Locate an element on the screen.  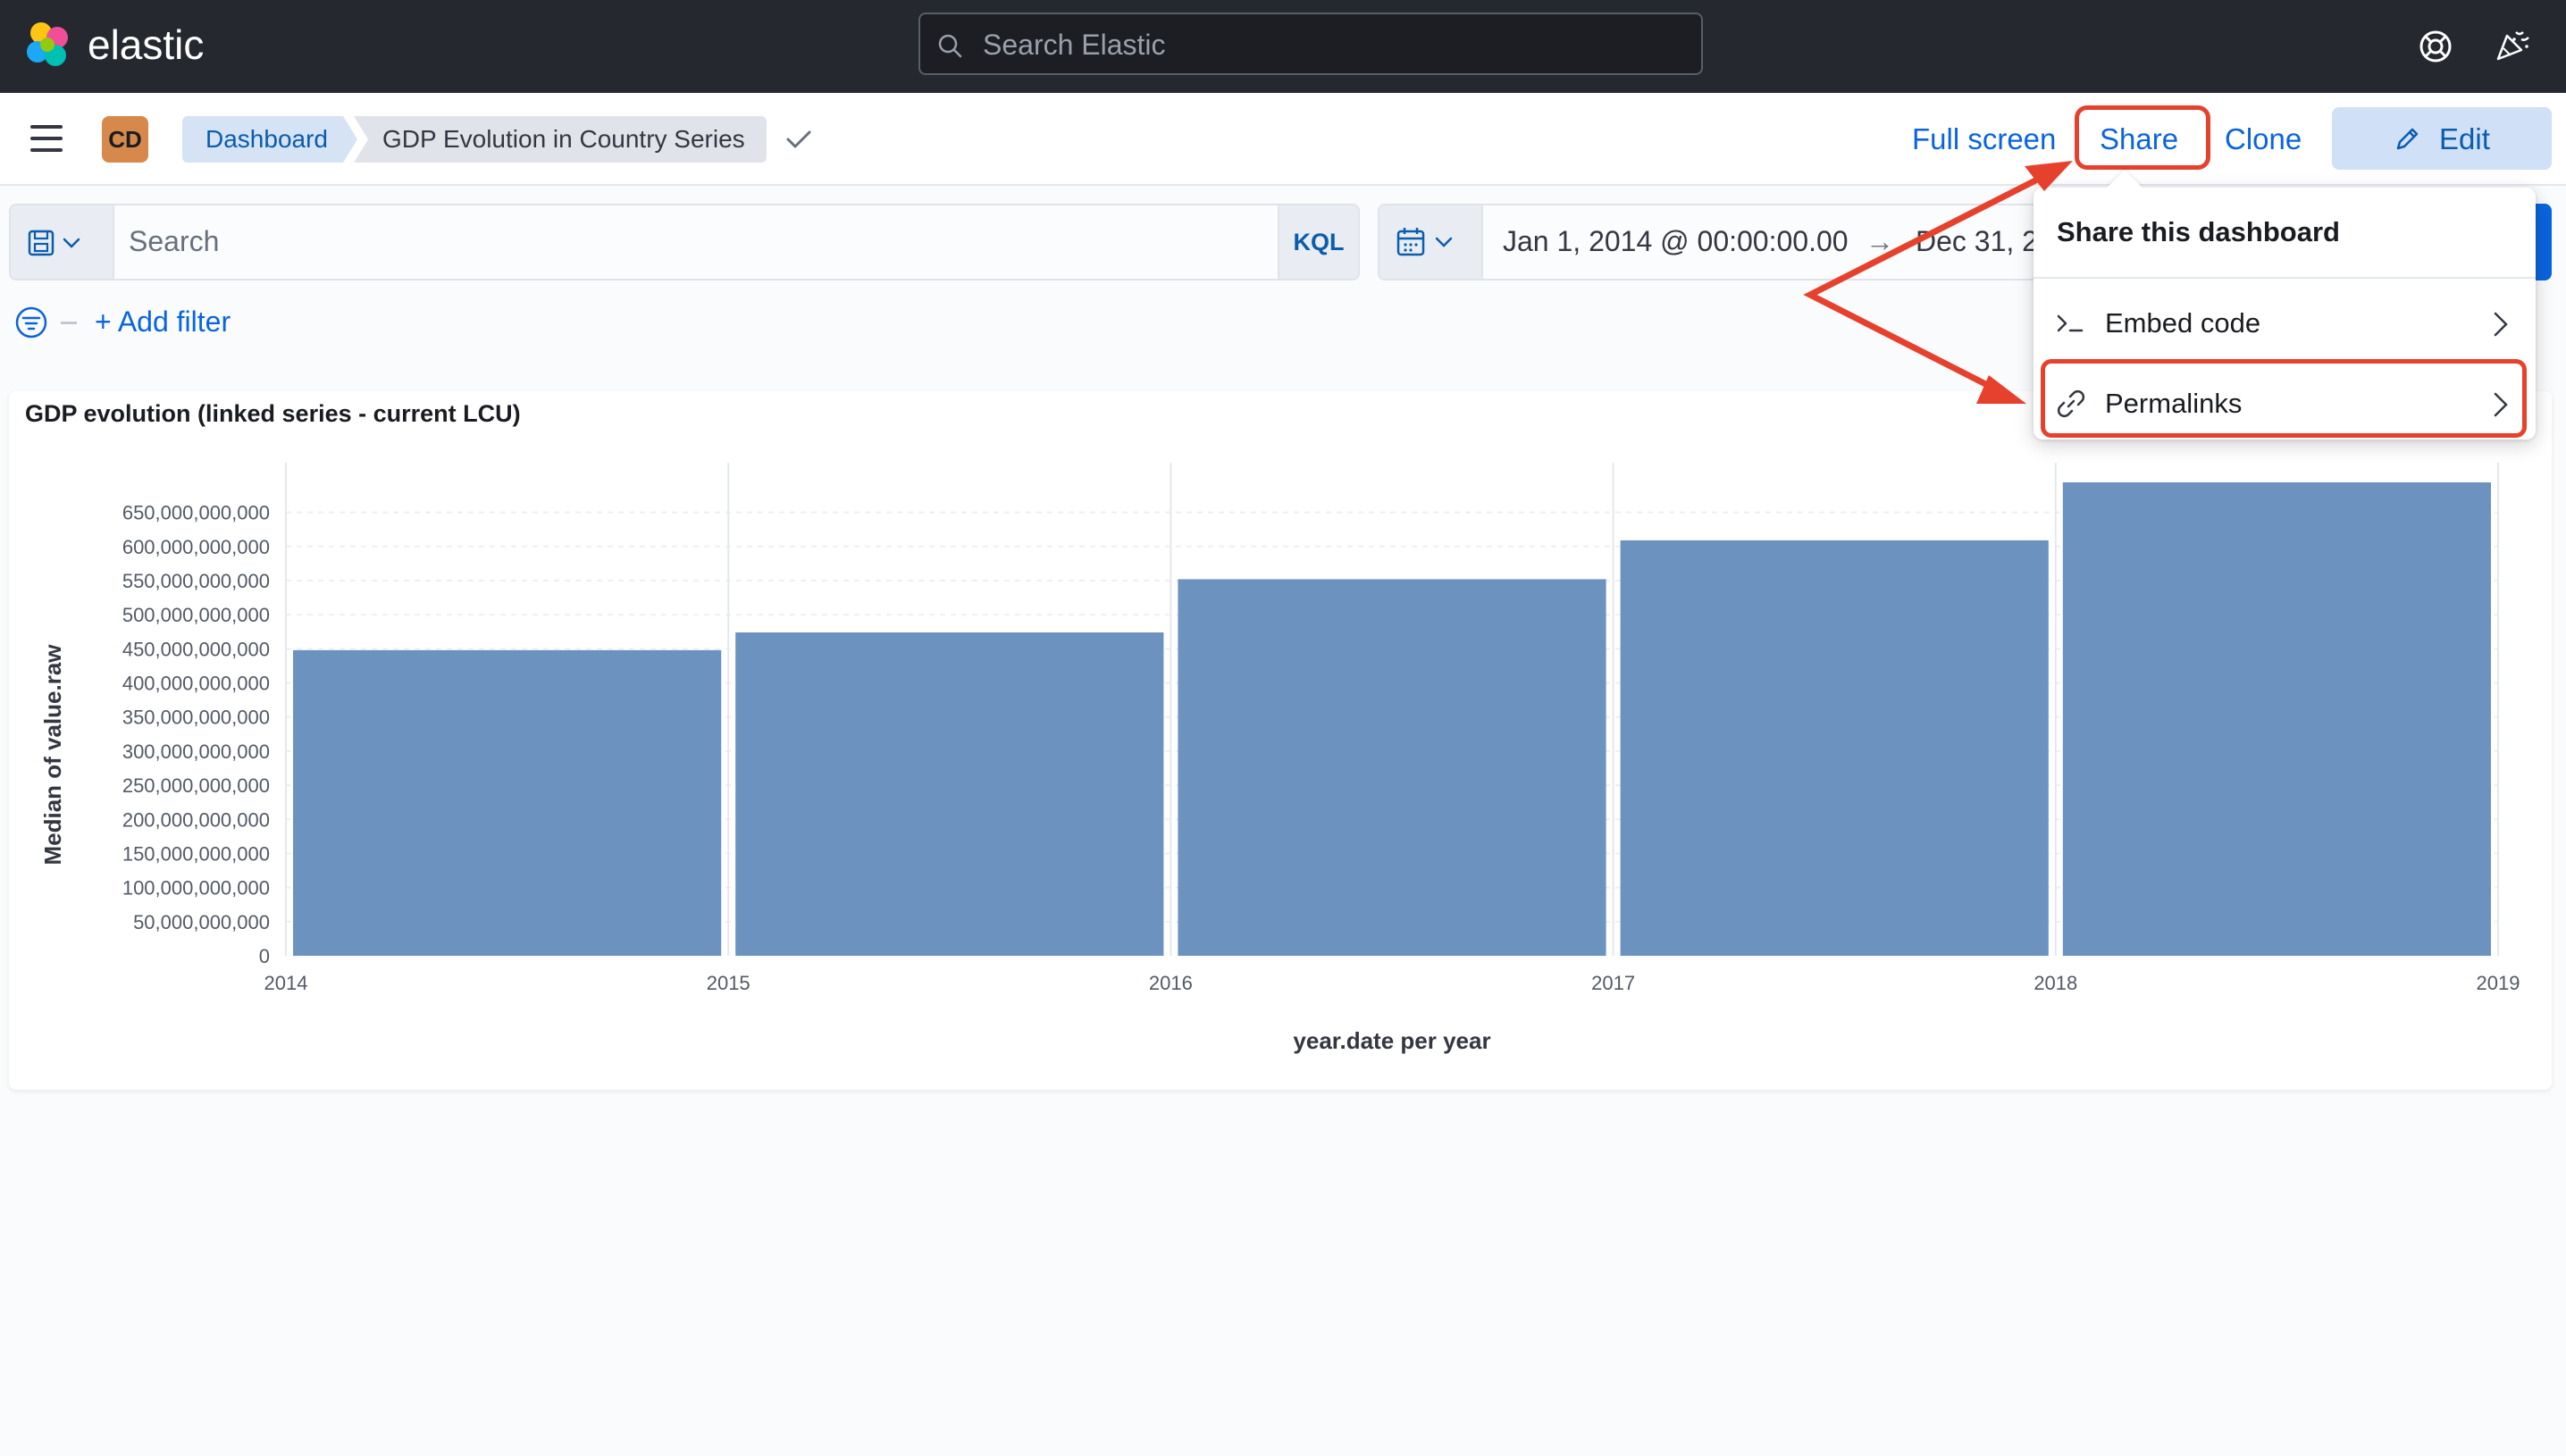
help-icon is located at coordinates (2435, 46).